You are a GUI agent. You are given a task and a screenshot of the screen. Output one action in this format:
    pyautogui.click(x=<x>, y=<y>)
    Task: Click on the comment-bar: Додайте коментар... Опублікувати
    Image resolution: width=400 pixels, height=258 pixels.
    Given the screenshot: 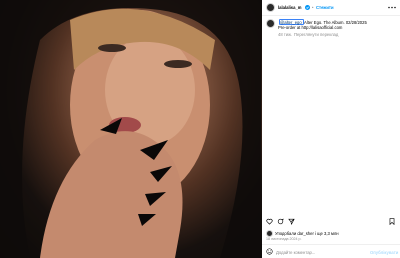 What is the action you would take?
    pyautogui.click(x=331, y=251)
    